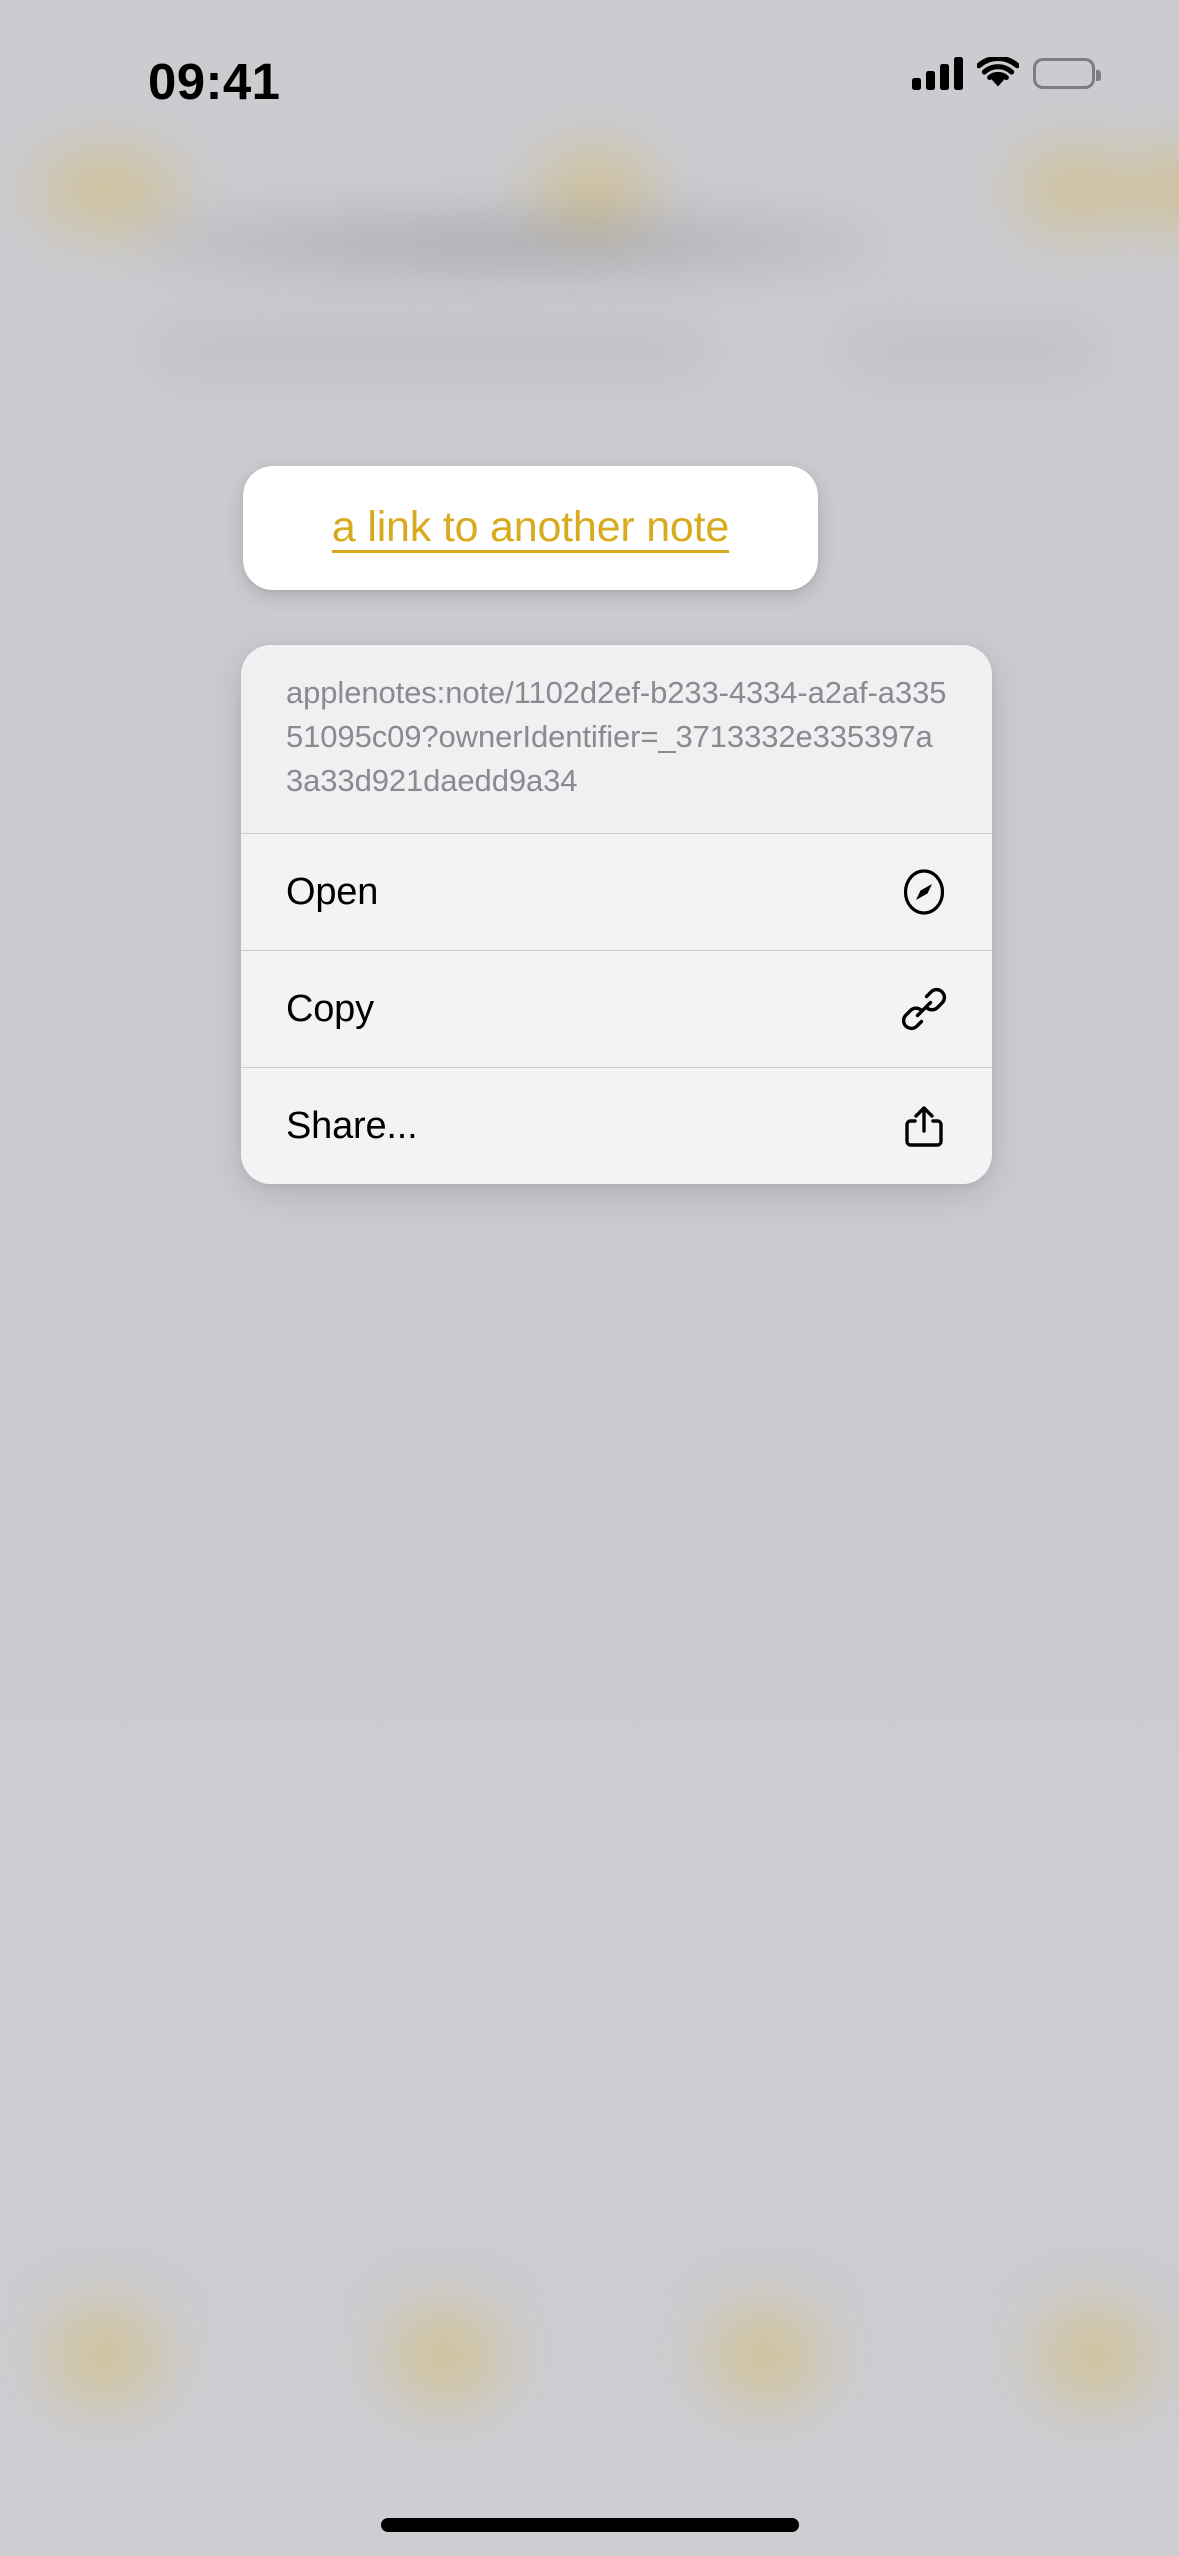 This screenshot has width=1179, height=2556. What do you see at coordinates (937, 73) in the screenshot?
I see `cellular-bars-icon` at bounding box center [937, 73].